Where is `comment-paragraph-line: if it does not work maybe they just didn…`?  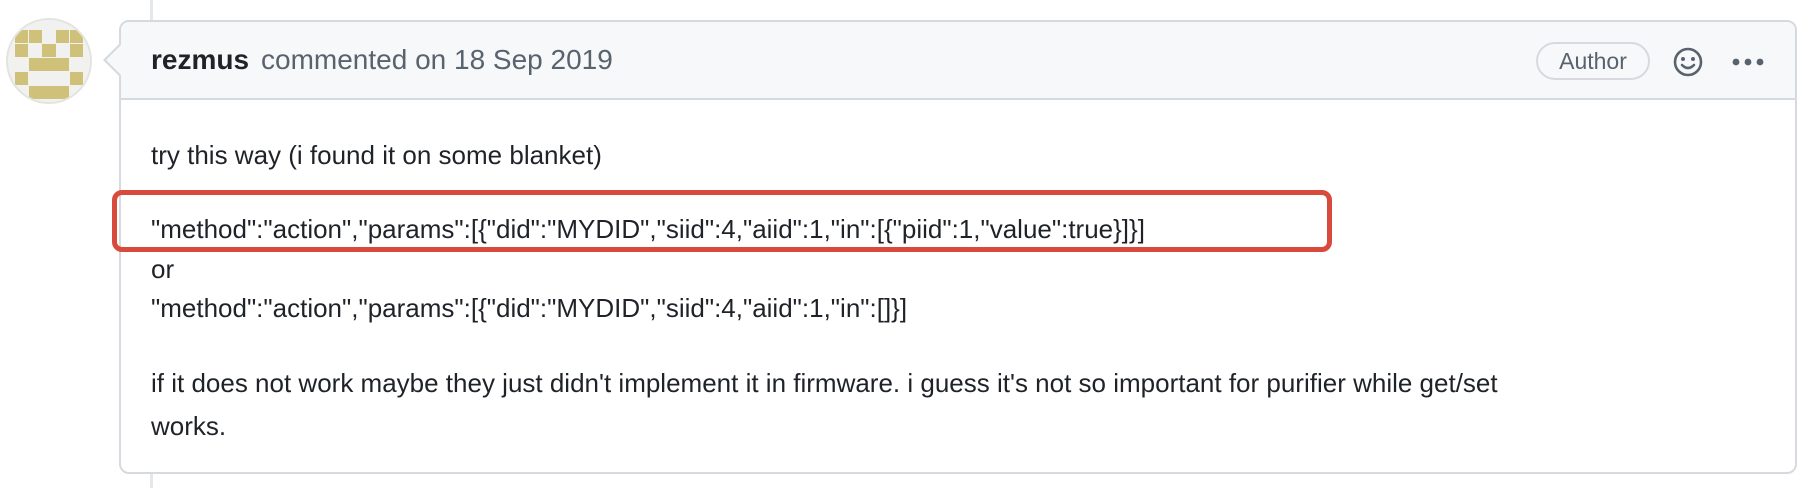 comment-paragraph-line: if it does not work maybe they just didn… is located at coordinates (824, 383).